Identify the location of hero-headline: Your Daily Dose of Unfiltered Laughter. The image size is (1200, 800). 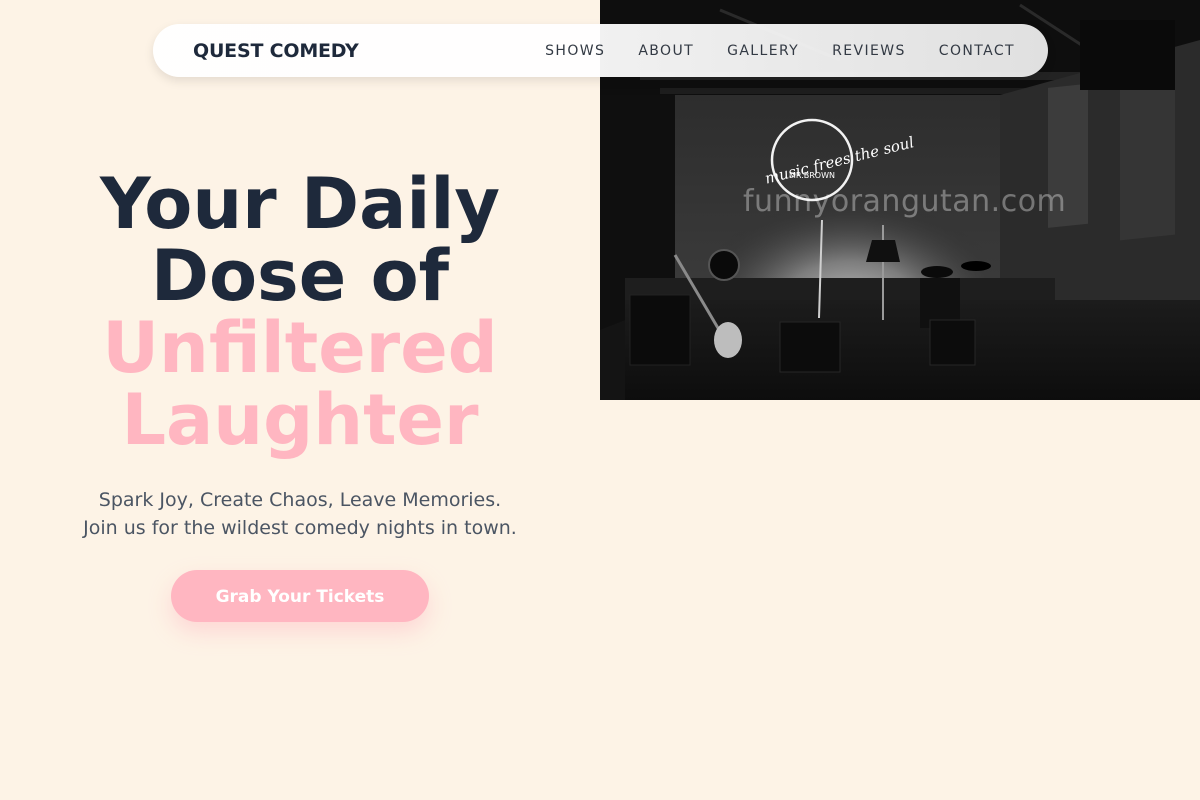
(300, 312).